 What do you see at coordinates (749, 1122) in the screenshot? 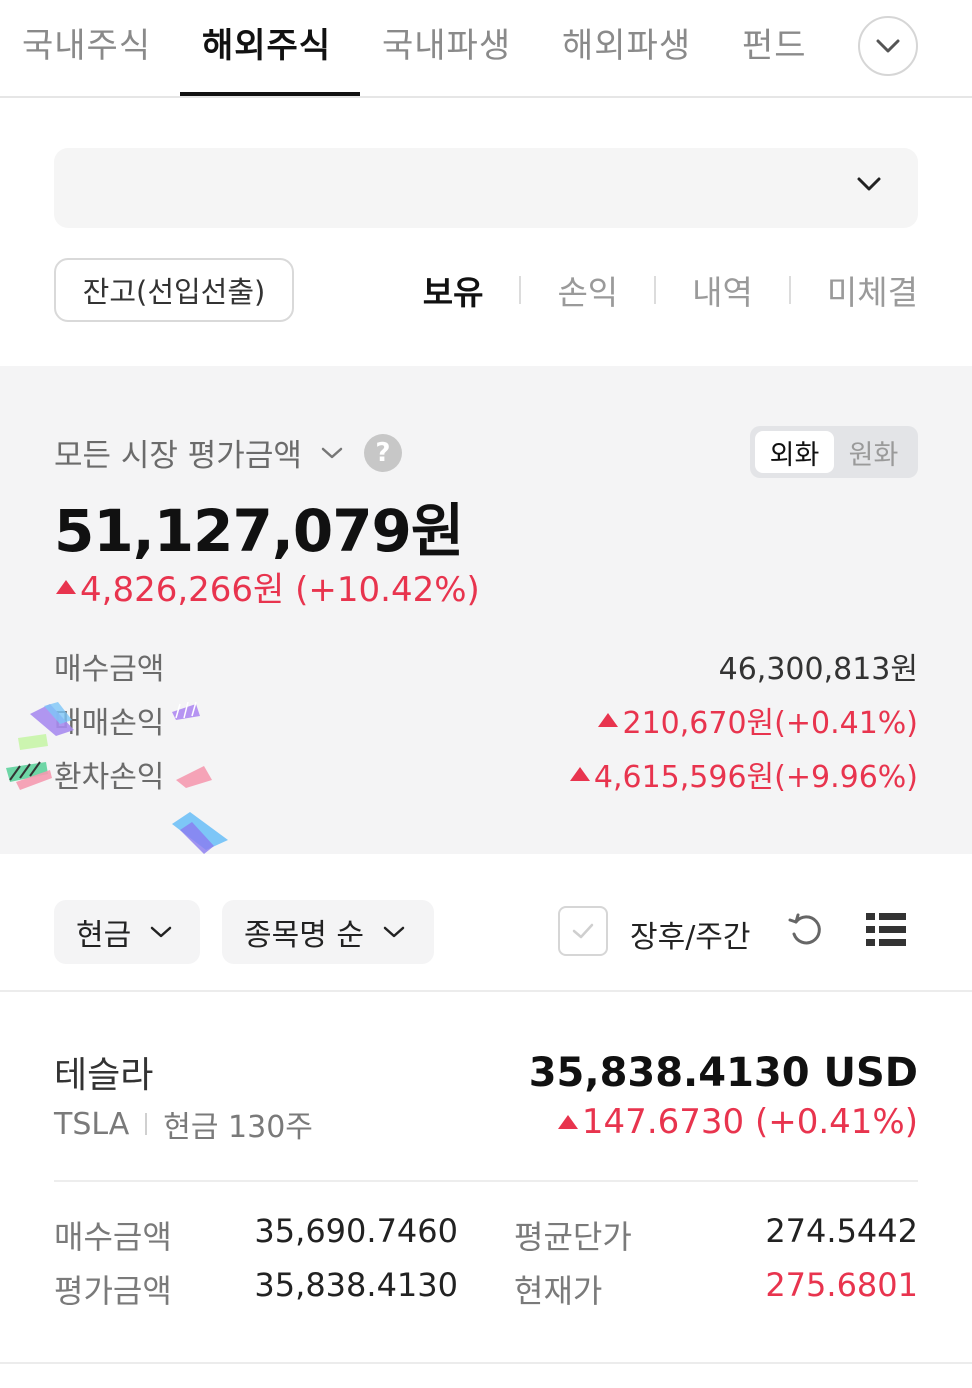
I see `stock-change-value: 147.6730 (+0.41%)` at bounding box center [749, 1122].